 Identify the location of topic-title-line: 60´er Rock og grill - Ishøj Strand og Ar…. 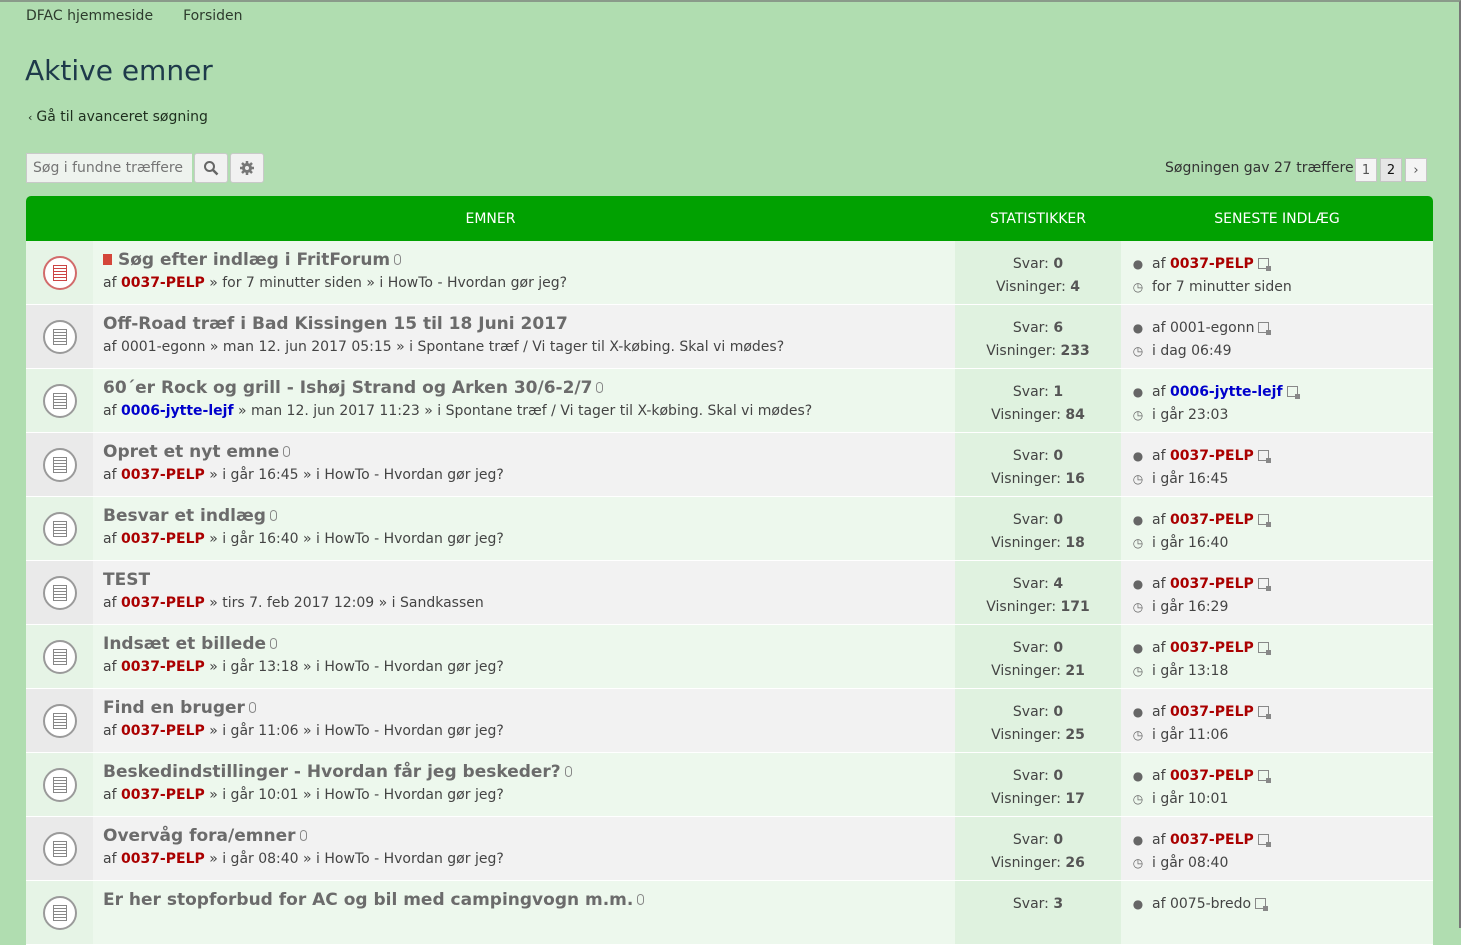
(524, 388).